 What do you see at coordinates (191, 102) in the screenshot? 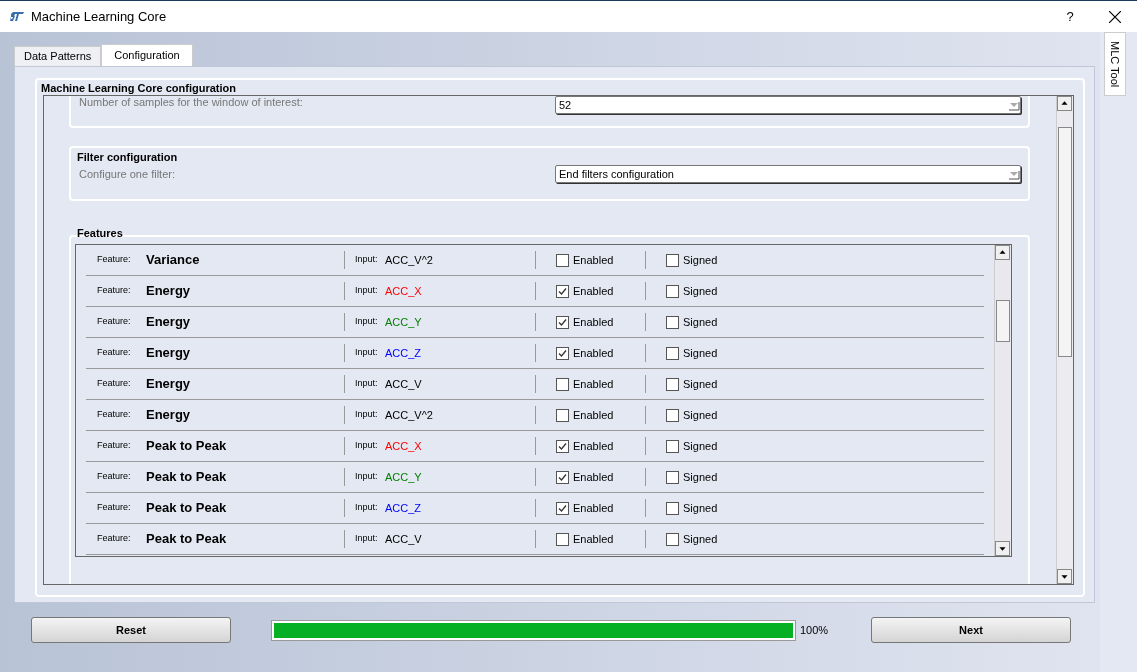
I see `field-label: Number of samples for the window of interest:` at bounding box center [191, 102].